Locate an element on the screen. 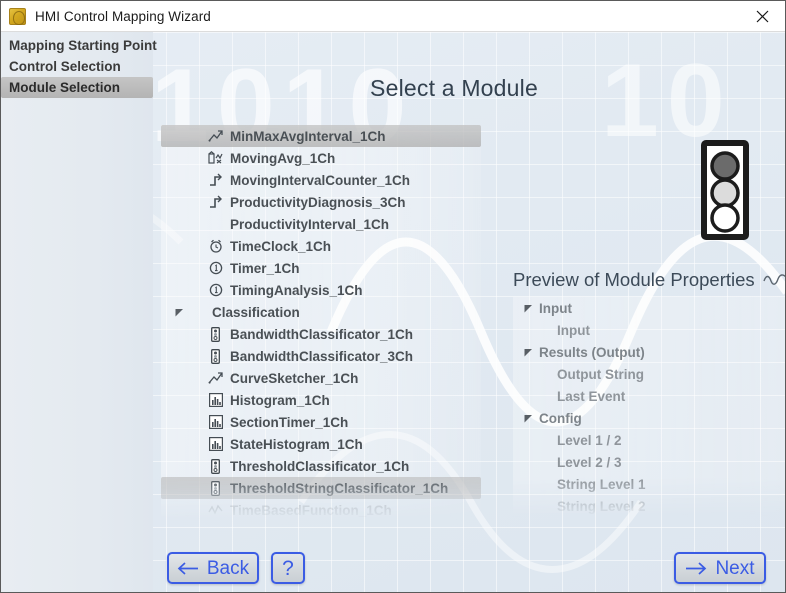 The width and height of the screenshot is (786, 593). preview-property-row: String Level 2 is located at coordinates (649, 506).